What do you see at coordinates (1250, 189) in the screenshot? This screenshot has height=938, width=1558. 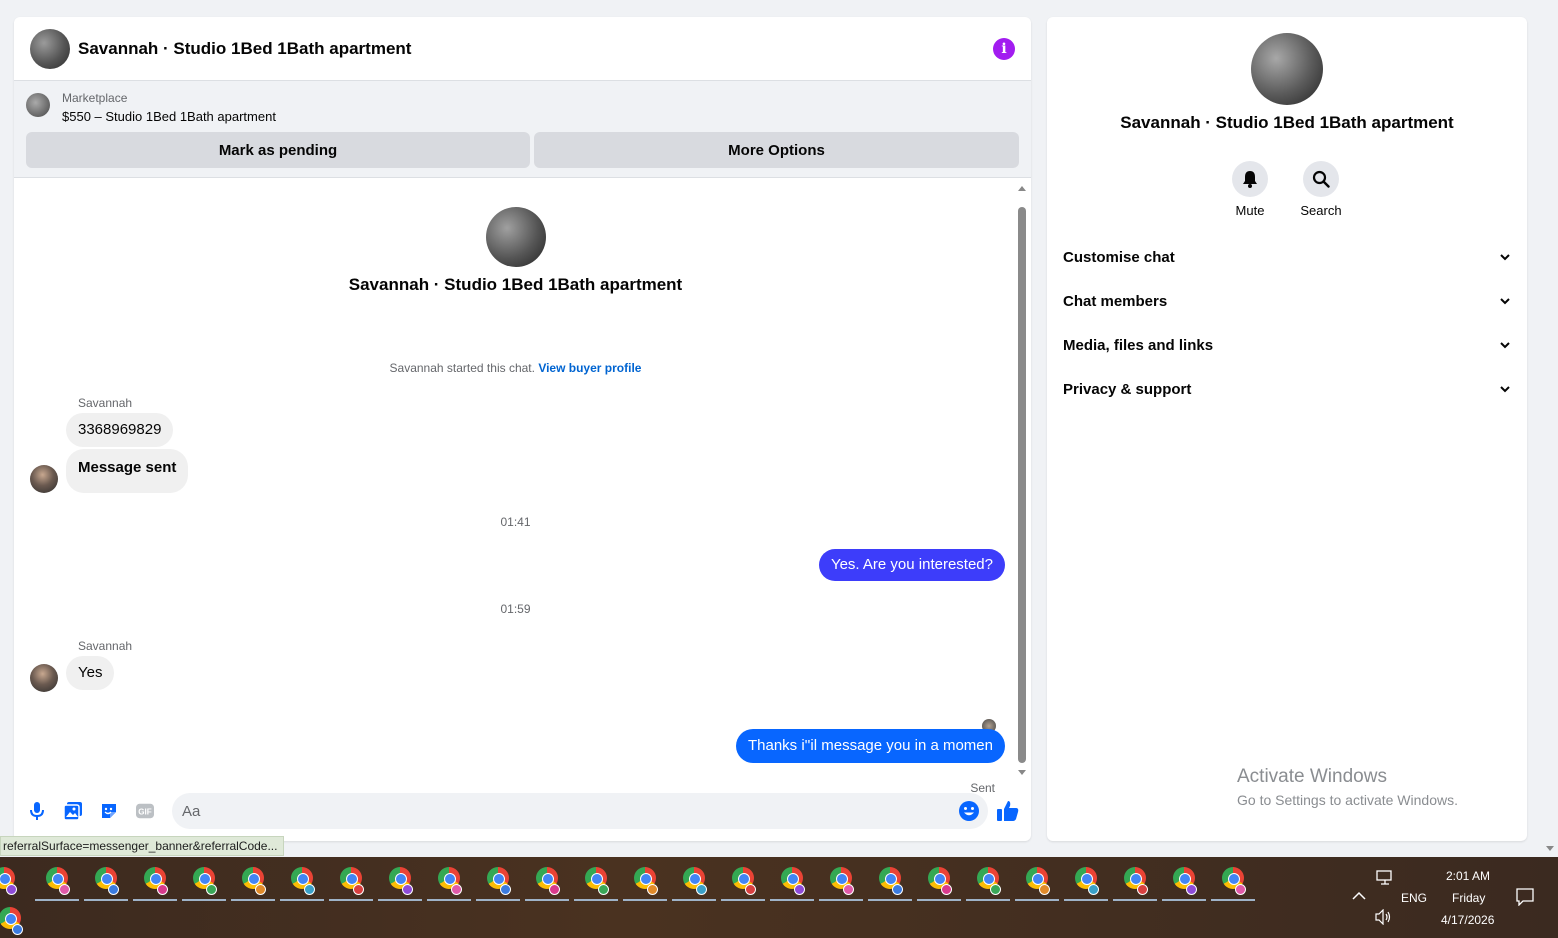 I see `mute-button: Mute` at bounding box center [1250, 189].